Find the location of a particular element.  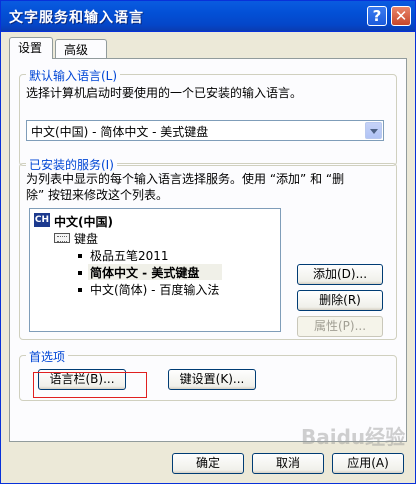

installed-services-description-line1: 为列表中显示的每个输入语言选择服务。使用 “添加” 和 “删 is located at coordinates (185, 179).